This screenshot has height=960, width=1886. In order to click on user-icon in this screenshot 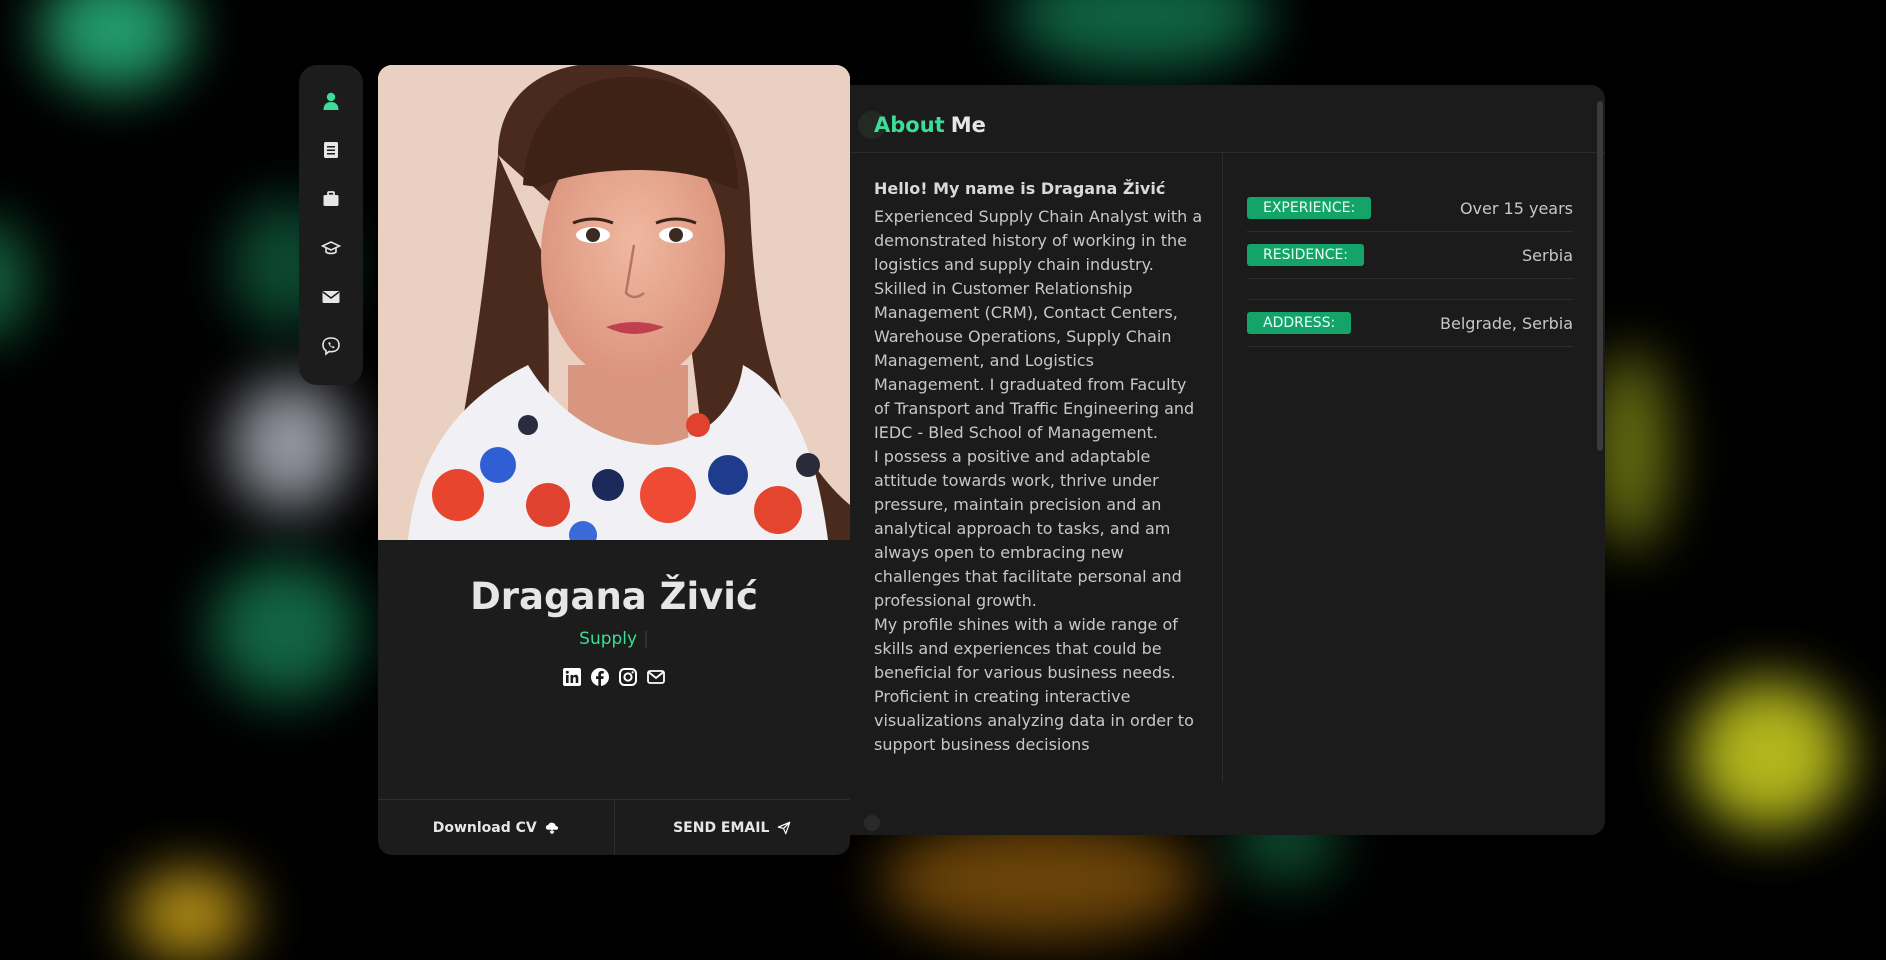, I will do `click(331, 101)`.